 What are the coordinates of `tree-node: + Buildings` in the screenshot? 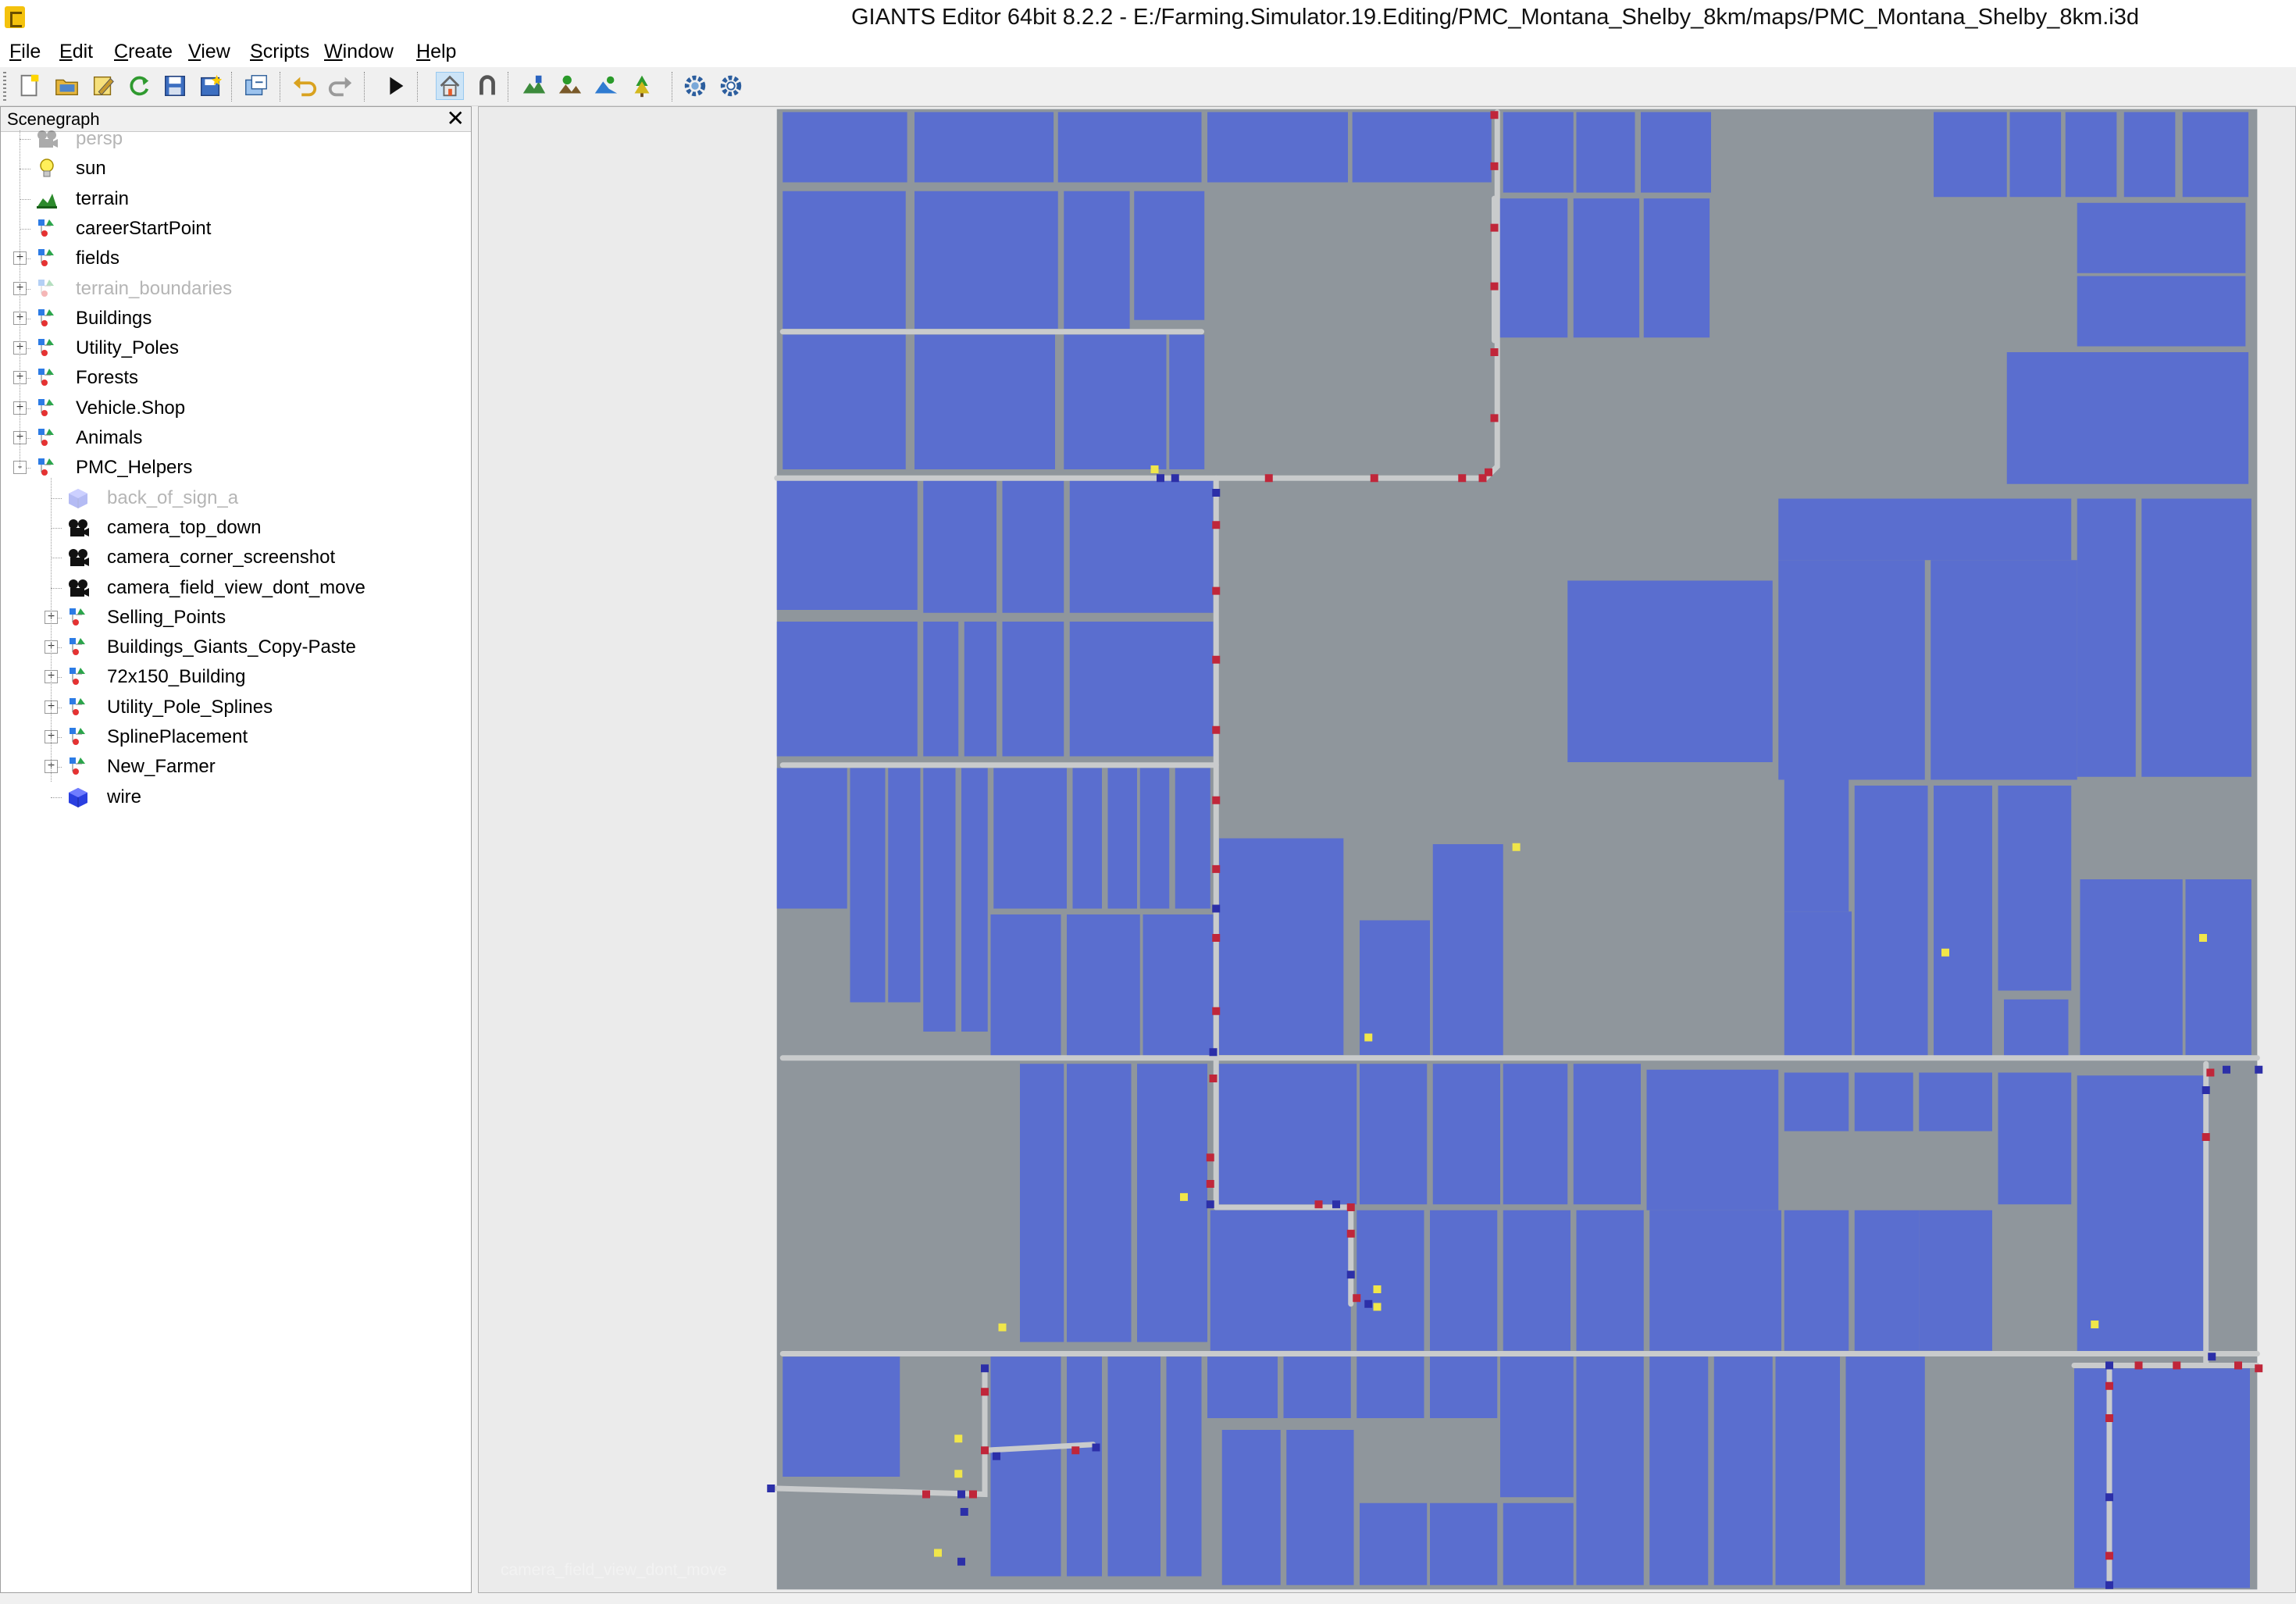 It's located at (235, 318).